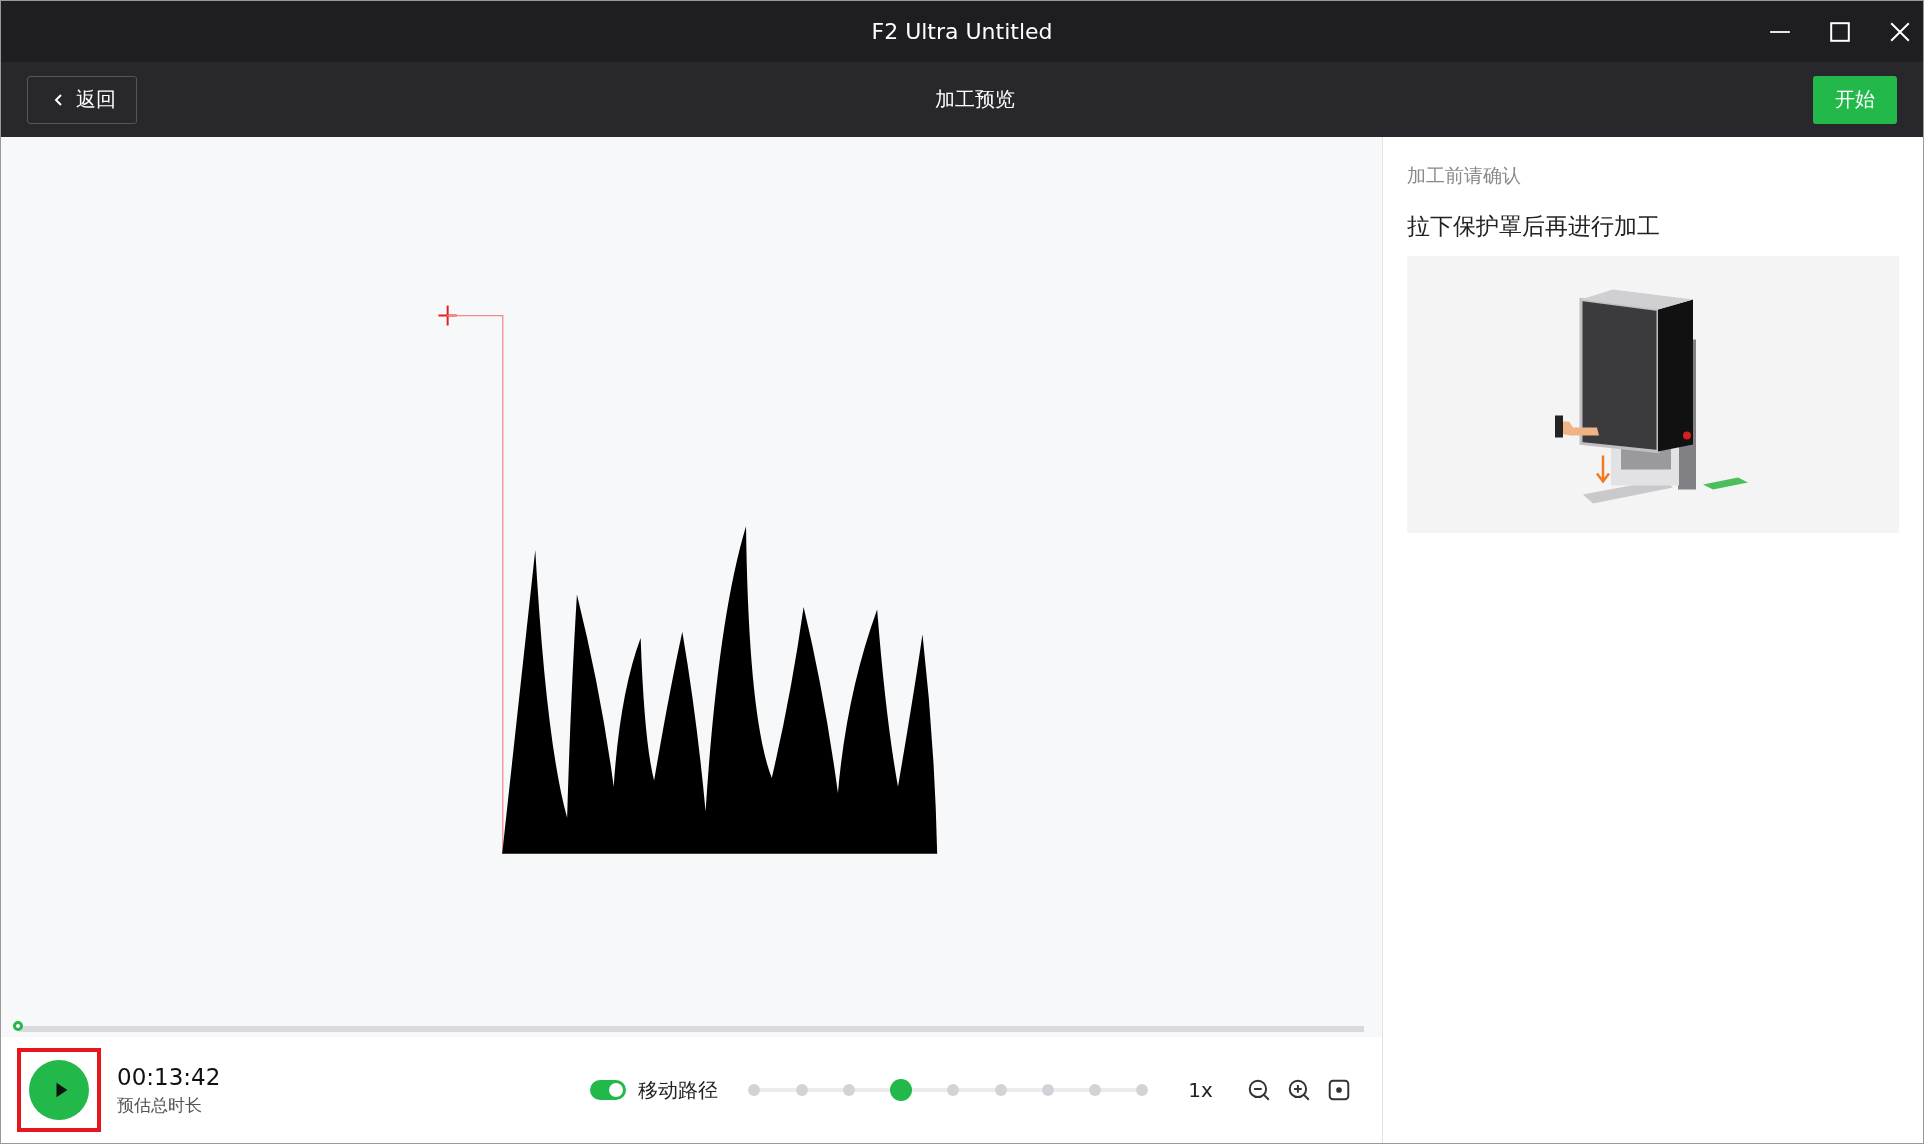  Describe the element at coordinates (59, 99) in the screenshot. I see `chevron-left-icon` at that location.